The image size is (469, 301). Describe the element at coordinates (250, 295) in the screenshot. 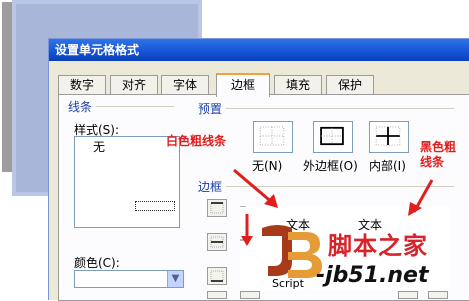

I see `border-left-button` at that location.